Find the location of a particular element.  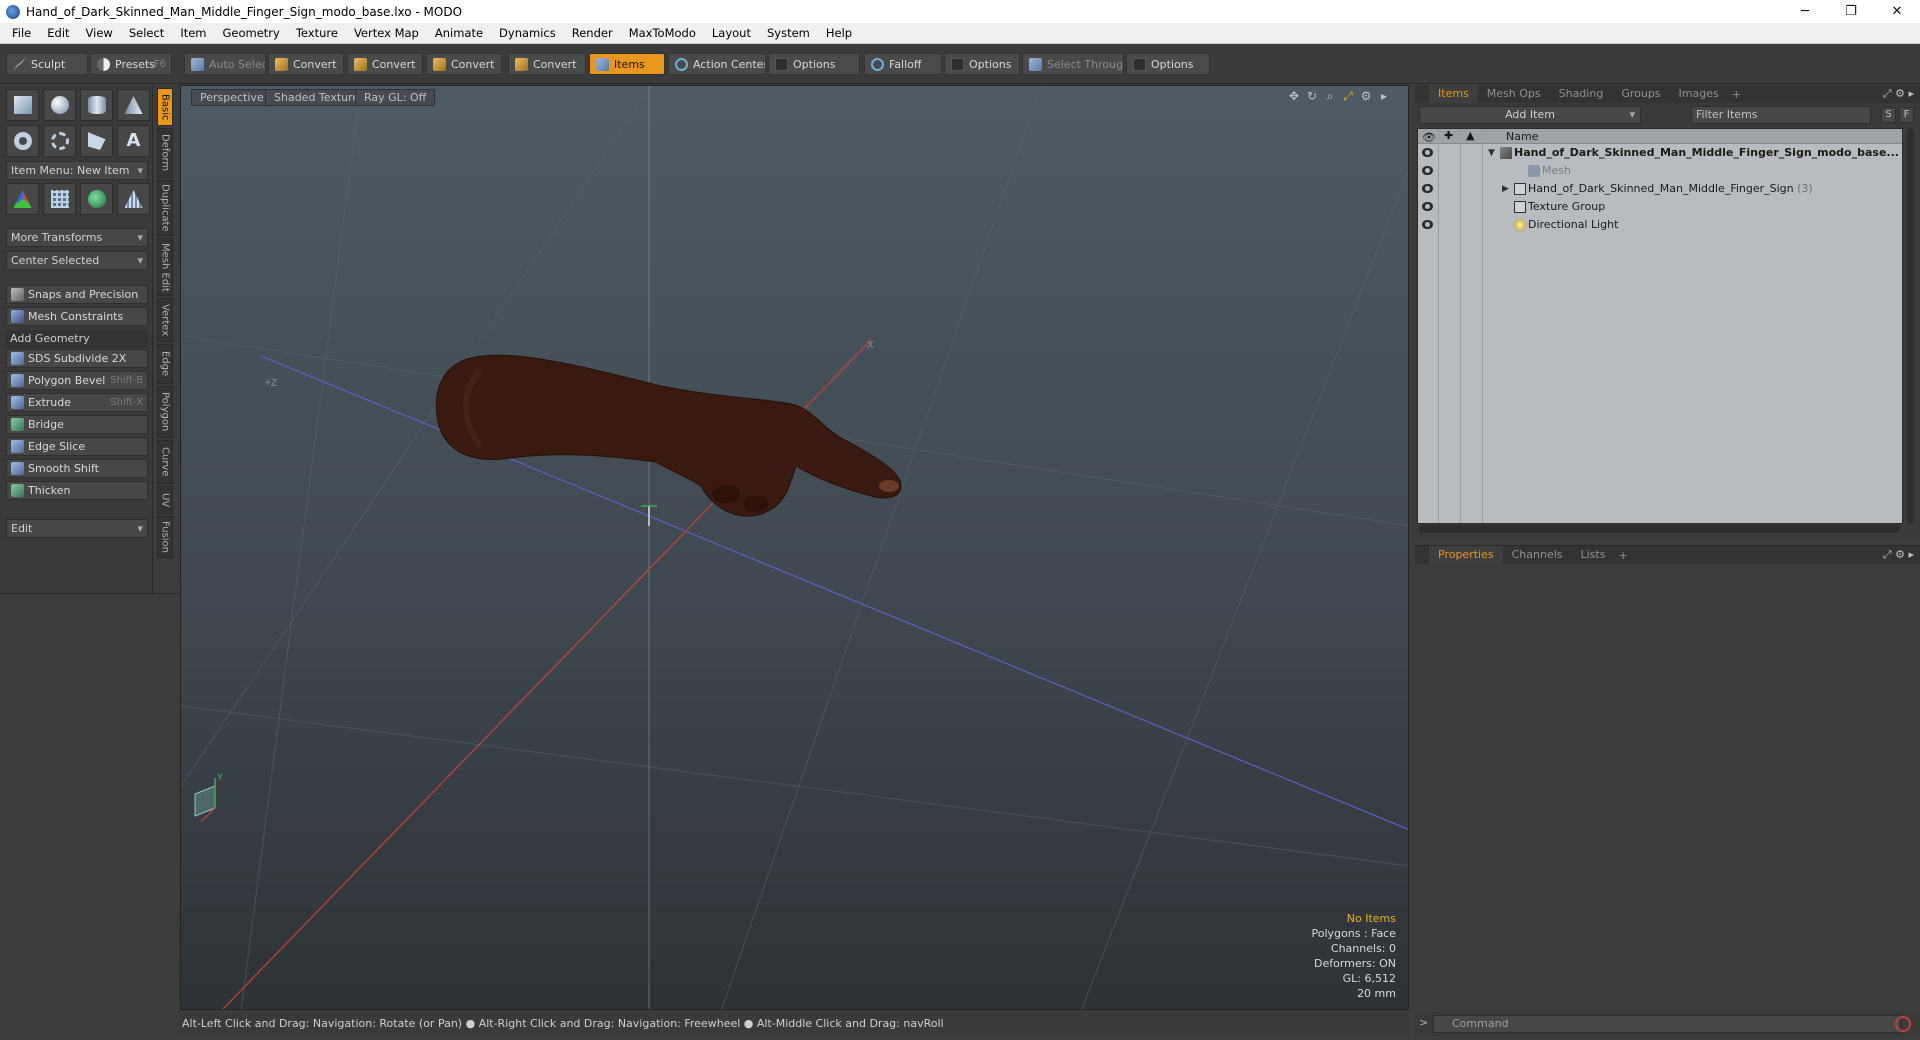

thicken-button: Thicken is located at coordinates (77, 490).